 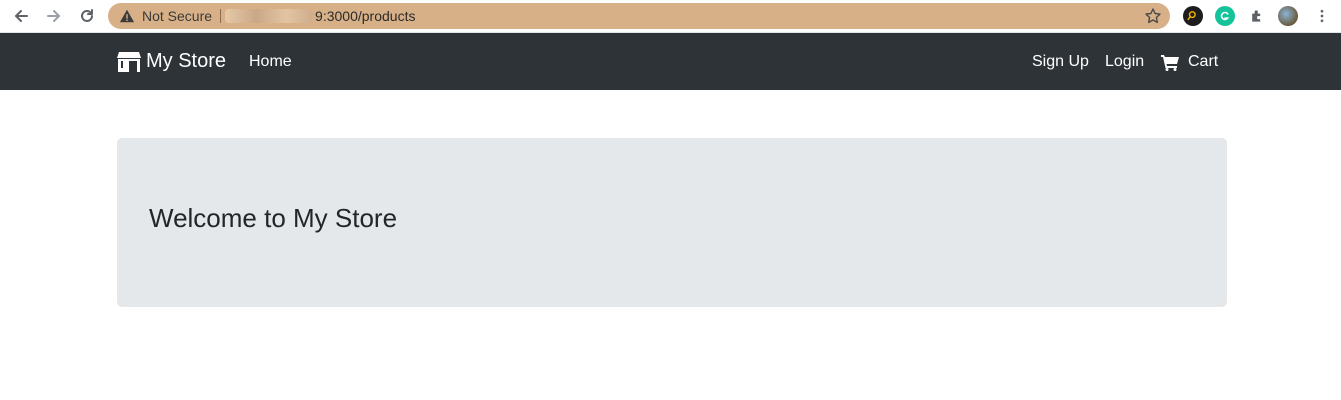 I want to click on store-icon, so click(x=129, y=61).